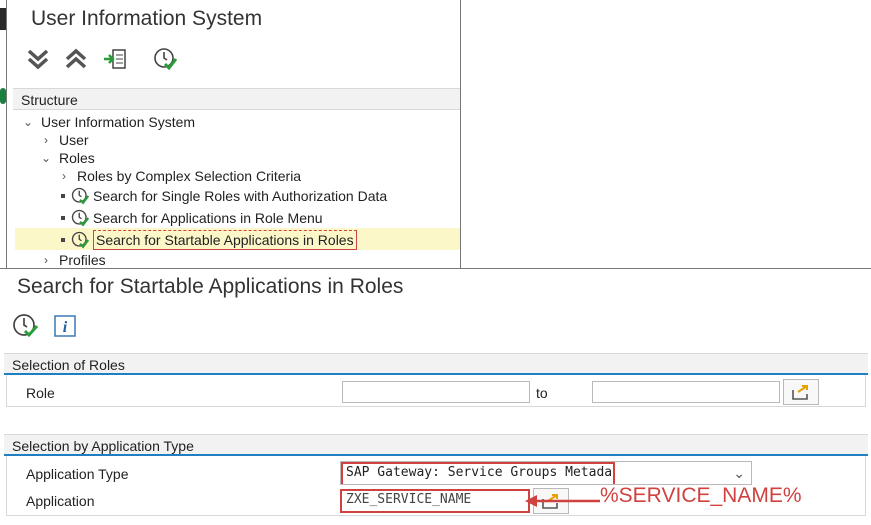 The width and height of the screenshot is (871, 525). Describe the element at coordinates (478, 473) in the screenshot. I see `application-type-value: SAP Gateway: Service Groups Metadata` at that location.